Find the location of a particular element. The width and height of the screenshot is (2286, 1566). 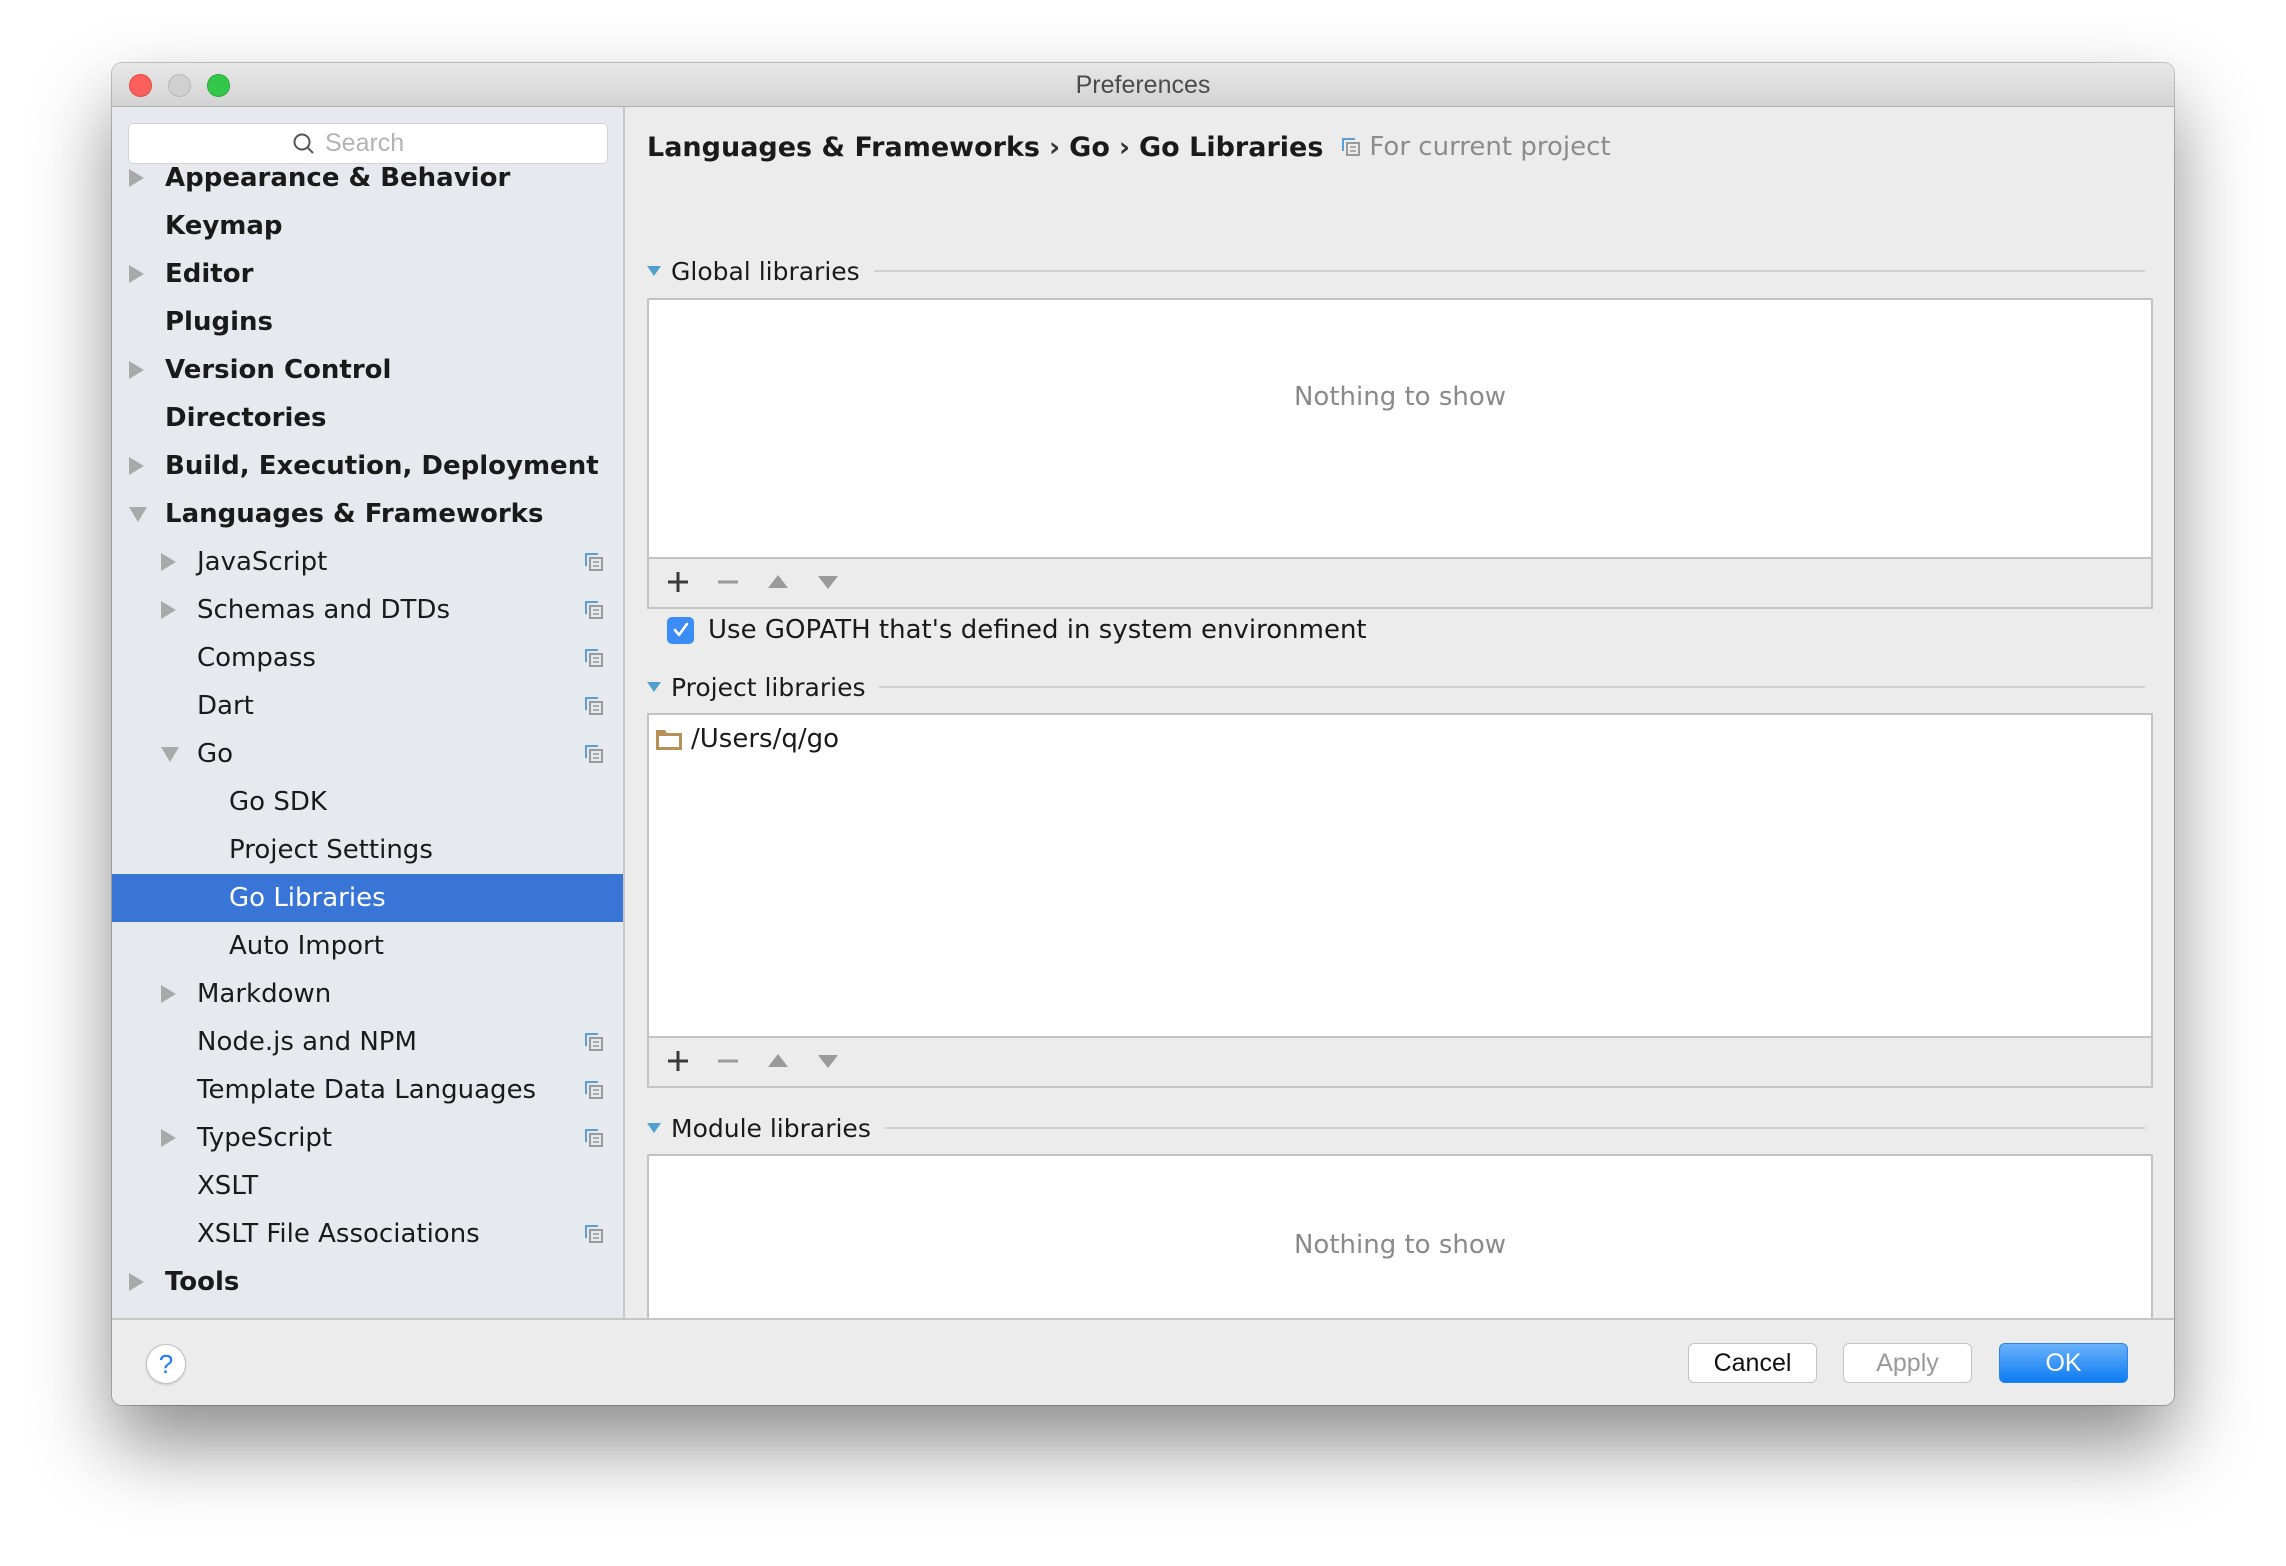

scope-indicator: For current project is located at coordinates (1476, 147).